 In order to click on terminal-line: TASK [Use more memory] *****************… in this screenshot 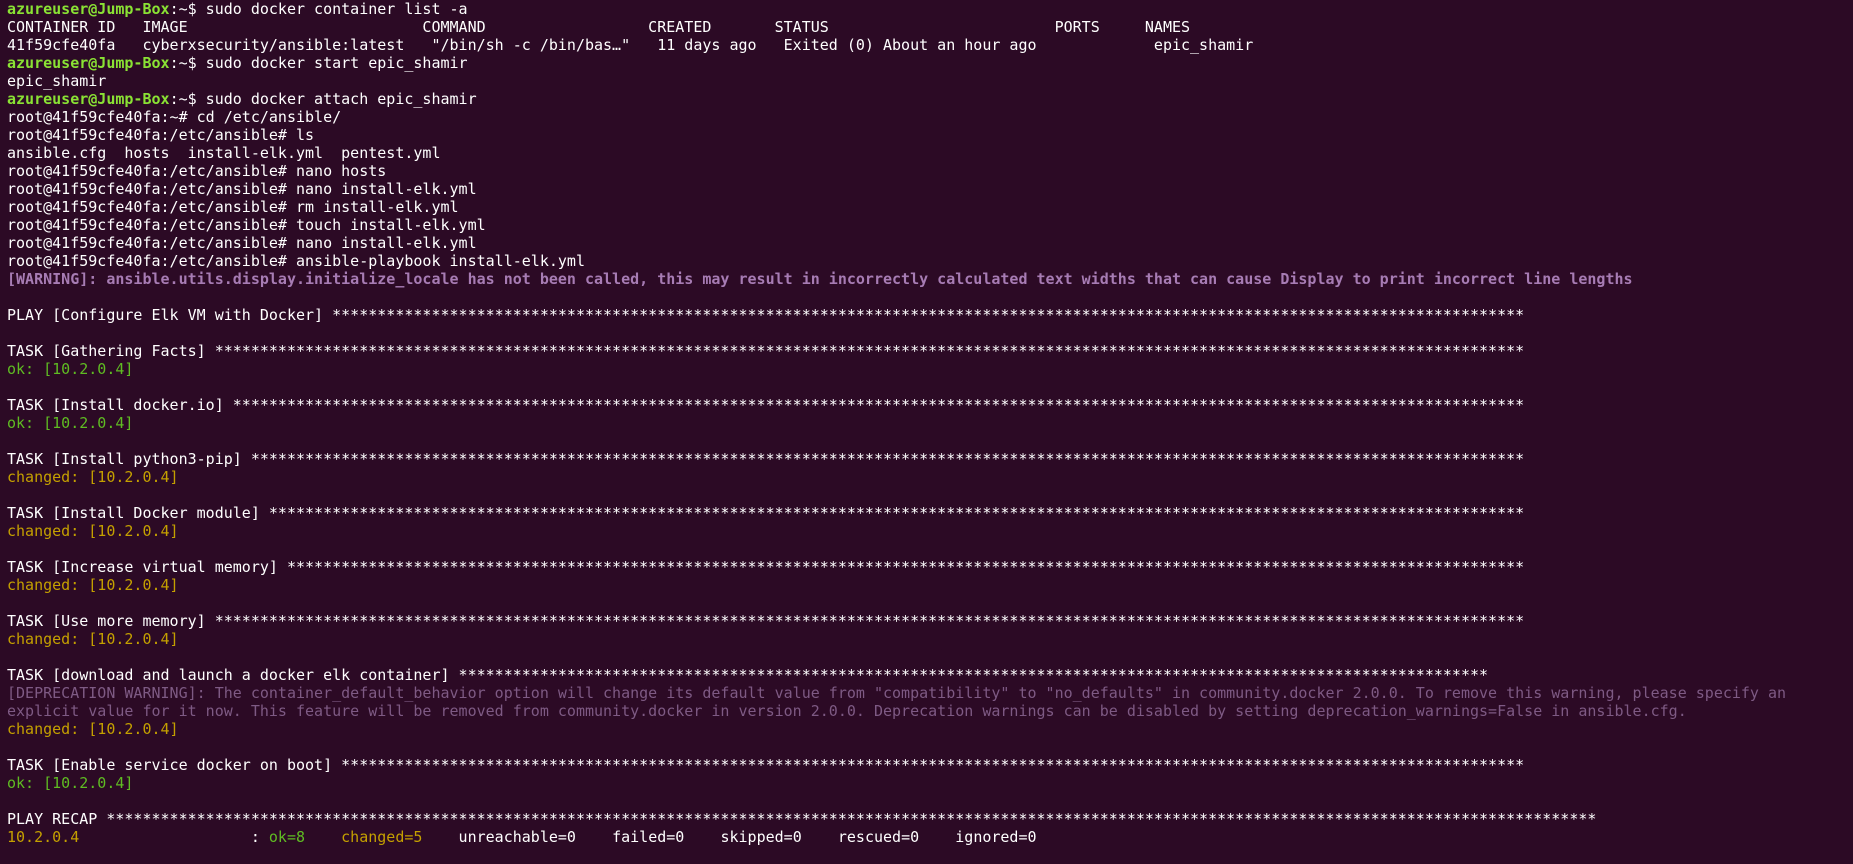, I will do `click(930, 621)`.